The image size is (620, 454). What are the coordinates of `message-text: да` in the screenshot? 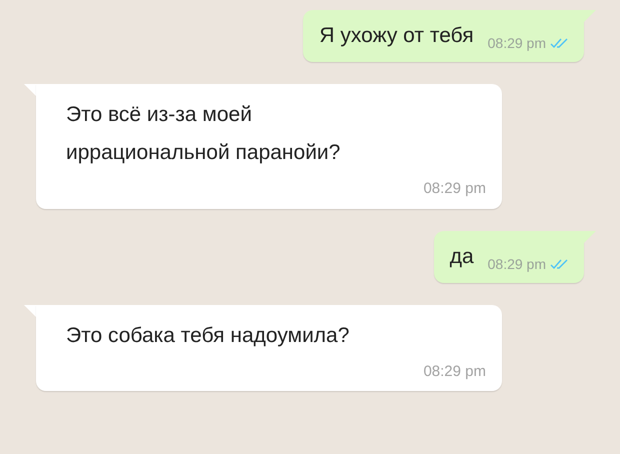 It's located at (462, 257).